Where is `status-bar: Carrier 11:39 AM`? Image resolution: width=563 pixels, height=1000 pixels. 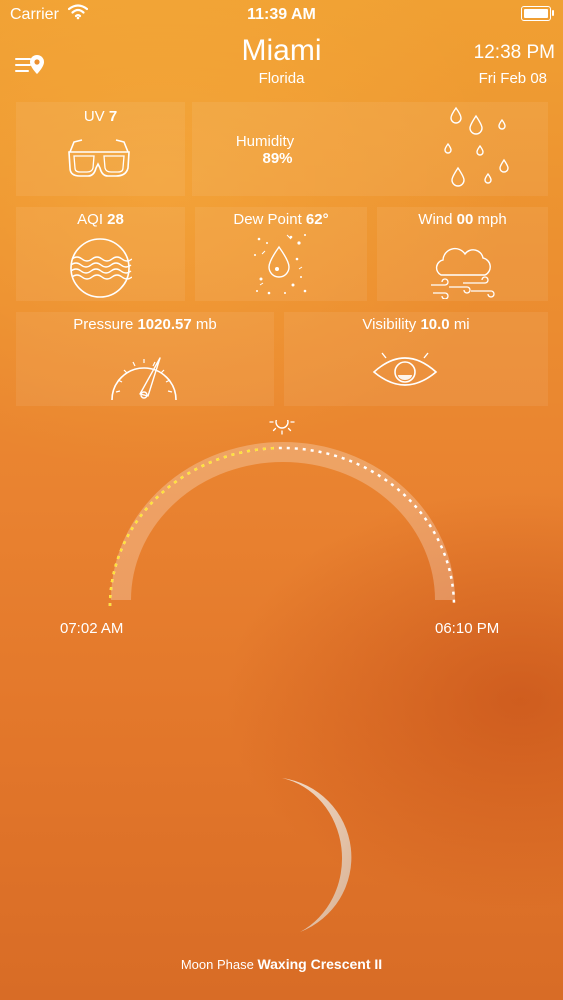 status-bar: Carrier 11:39 AM is located at coordinates (281, 15).